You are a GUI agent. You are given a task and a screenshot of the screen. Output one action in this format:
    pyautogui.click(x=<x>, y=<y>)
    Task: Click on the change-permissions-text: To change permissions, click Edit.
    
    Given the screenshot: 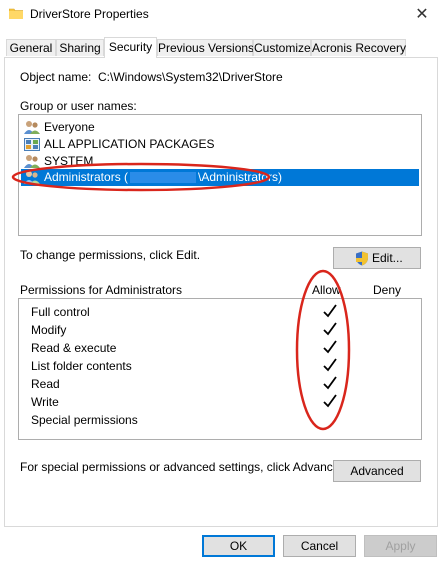 What is the action you would take?
    pyautogui.click(x=110, y=255)
    